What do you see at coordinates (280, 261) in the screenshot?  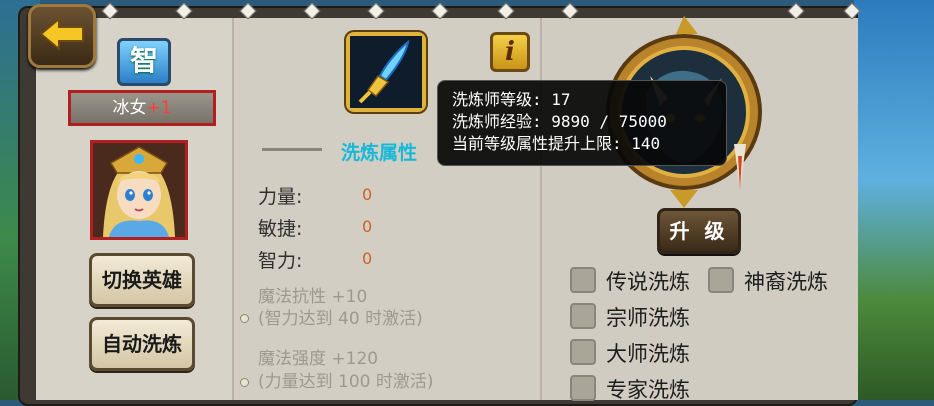 I see `stat-intelligence-label: 智力:` at bounding box center [280, 261].